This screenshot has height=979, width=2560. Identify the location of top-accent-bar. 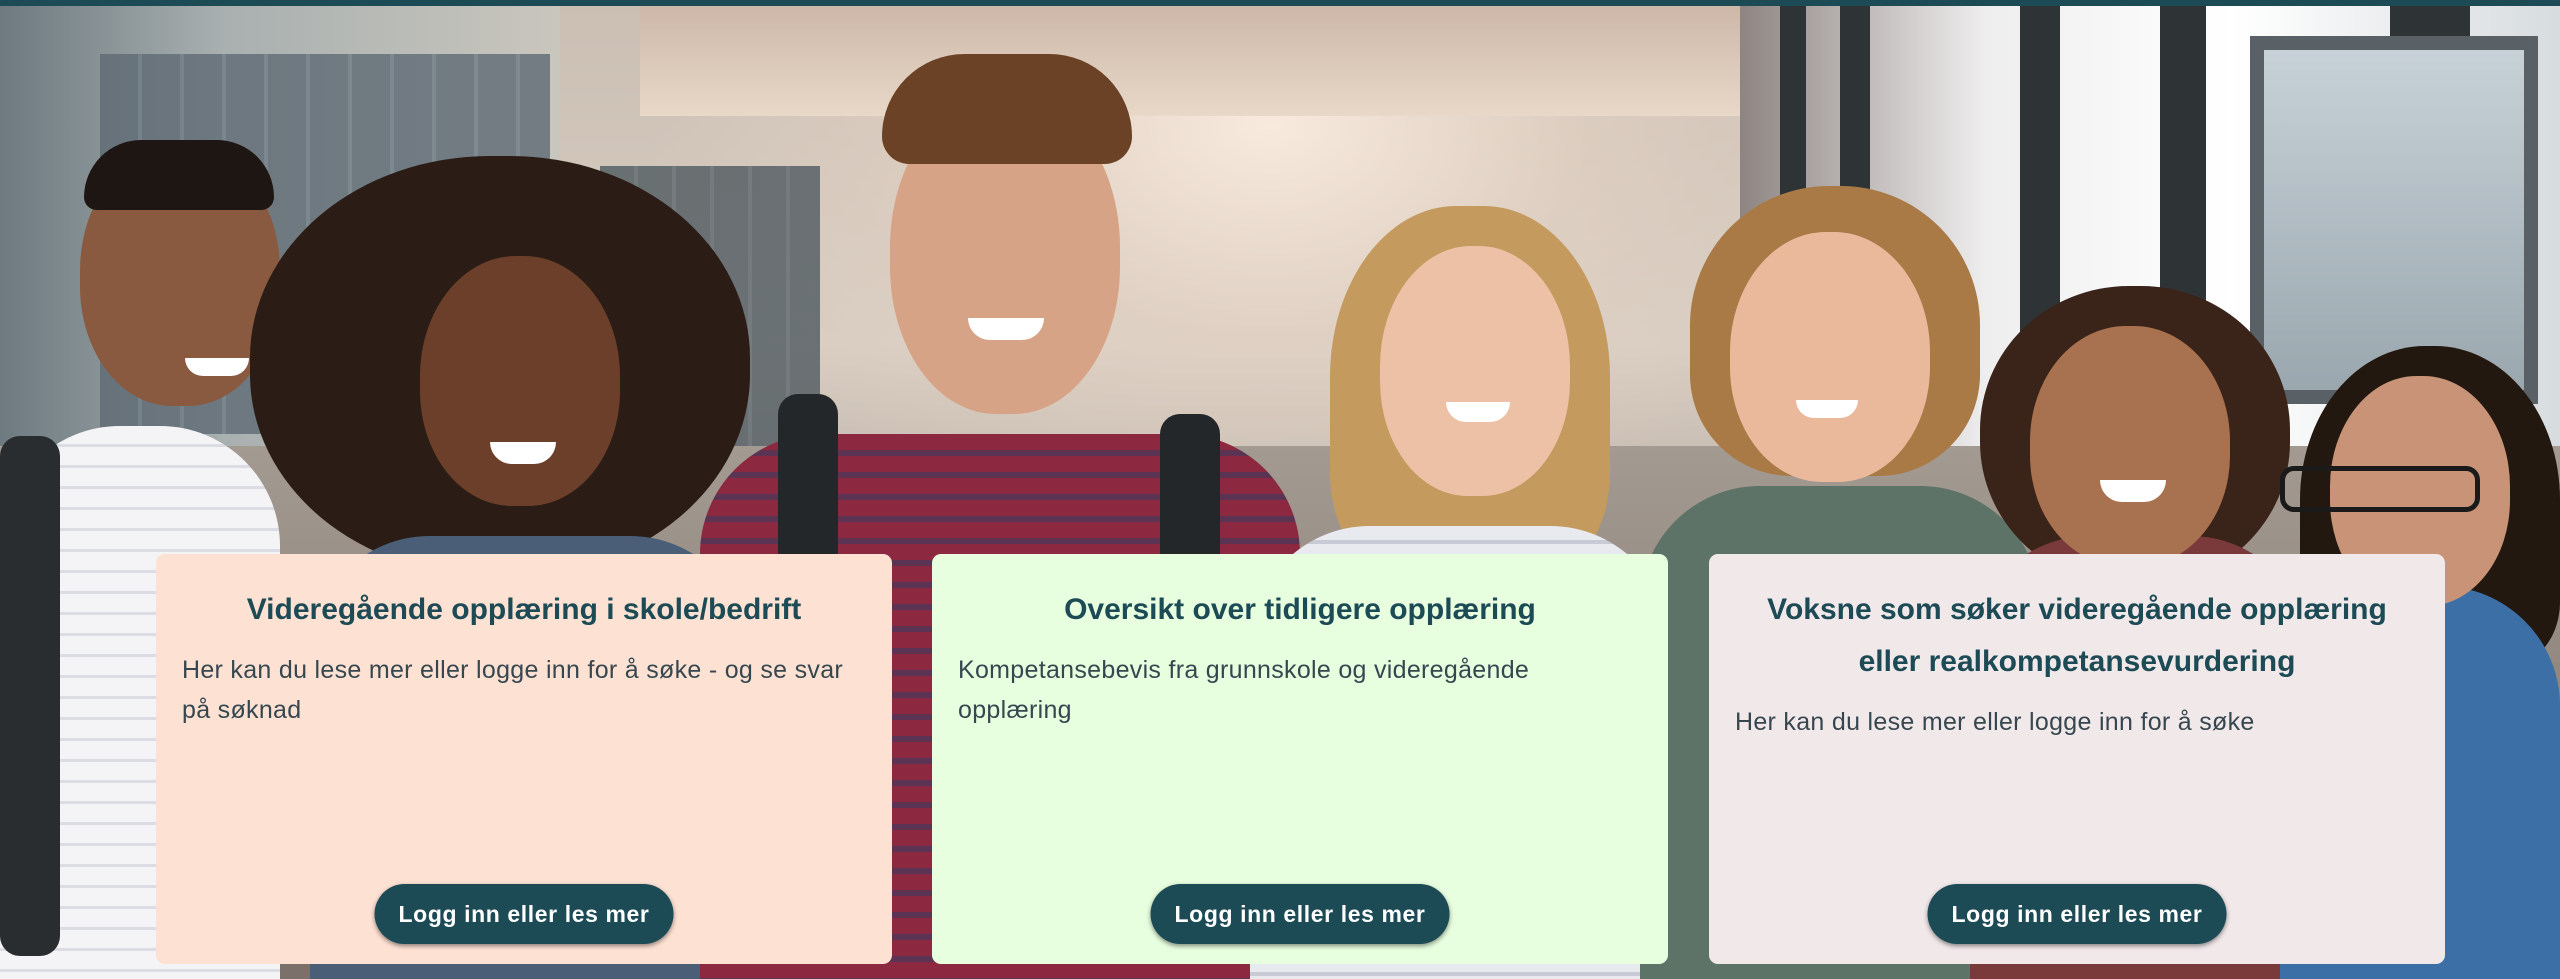
(1280, 3).